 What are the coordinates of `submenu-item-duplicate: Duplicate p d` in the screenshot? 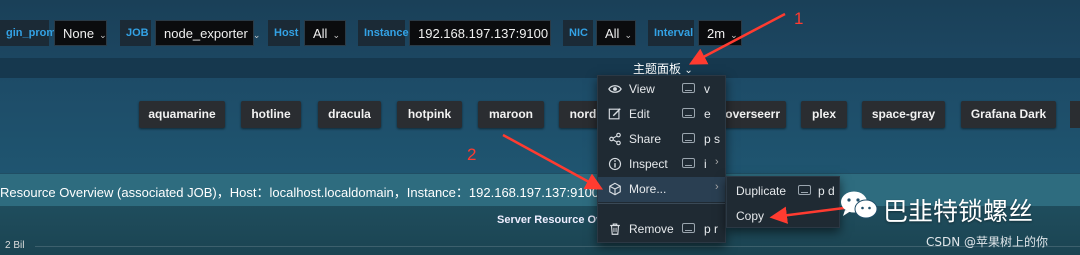 It's located at (783, 191).